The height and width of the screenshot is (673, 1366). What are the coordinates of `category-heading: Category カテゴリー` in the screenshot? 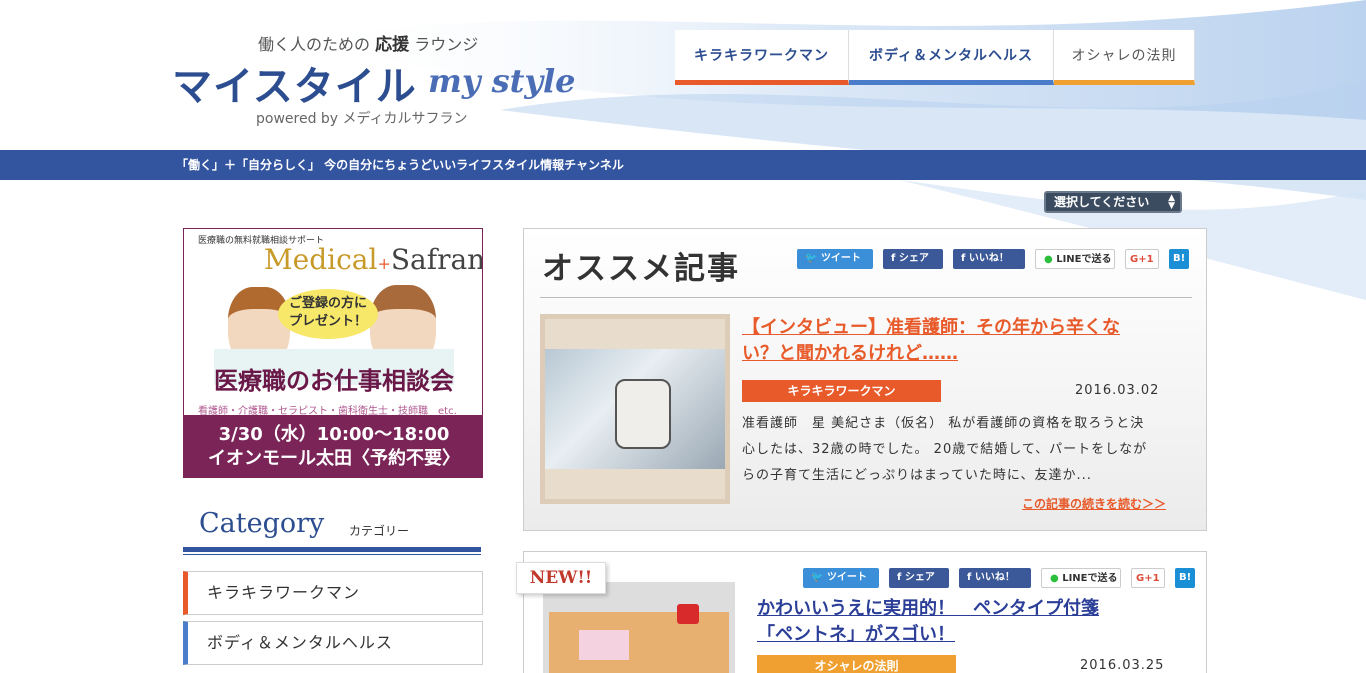 It's located at (332, 530).